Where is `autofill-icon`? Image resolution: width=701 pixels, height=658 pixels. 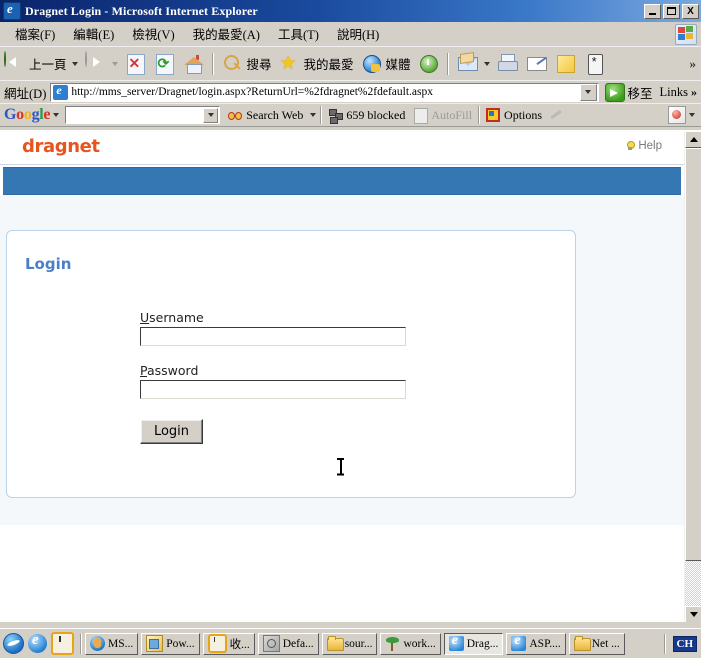 autofill-icon is located at coordinates (421, 115).